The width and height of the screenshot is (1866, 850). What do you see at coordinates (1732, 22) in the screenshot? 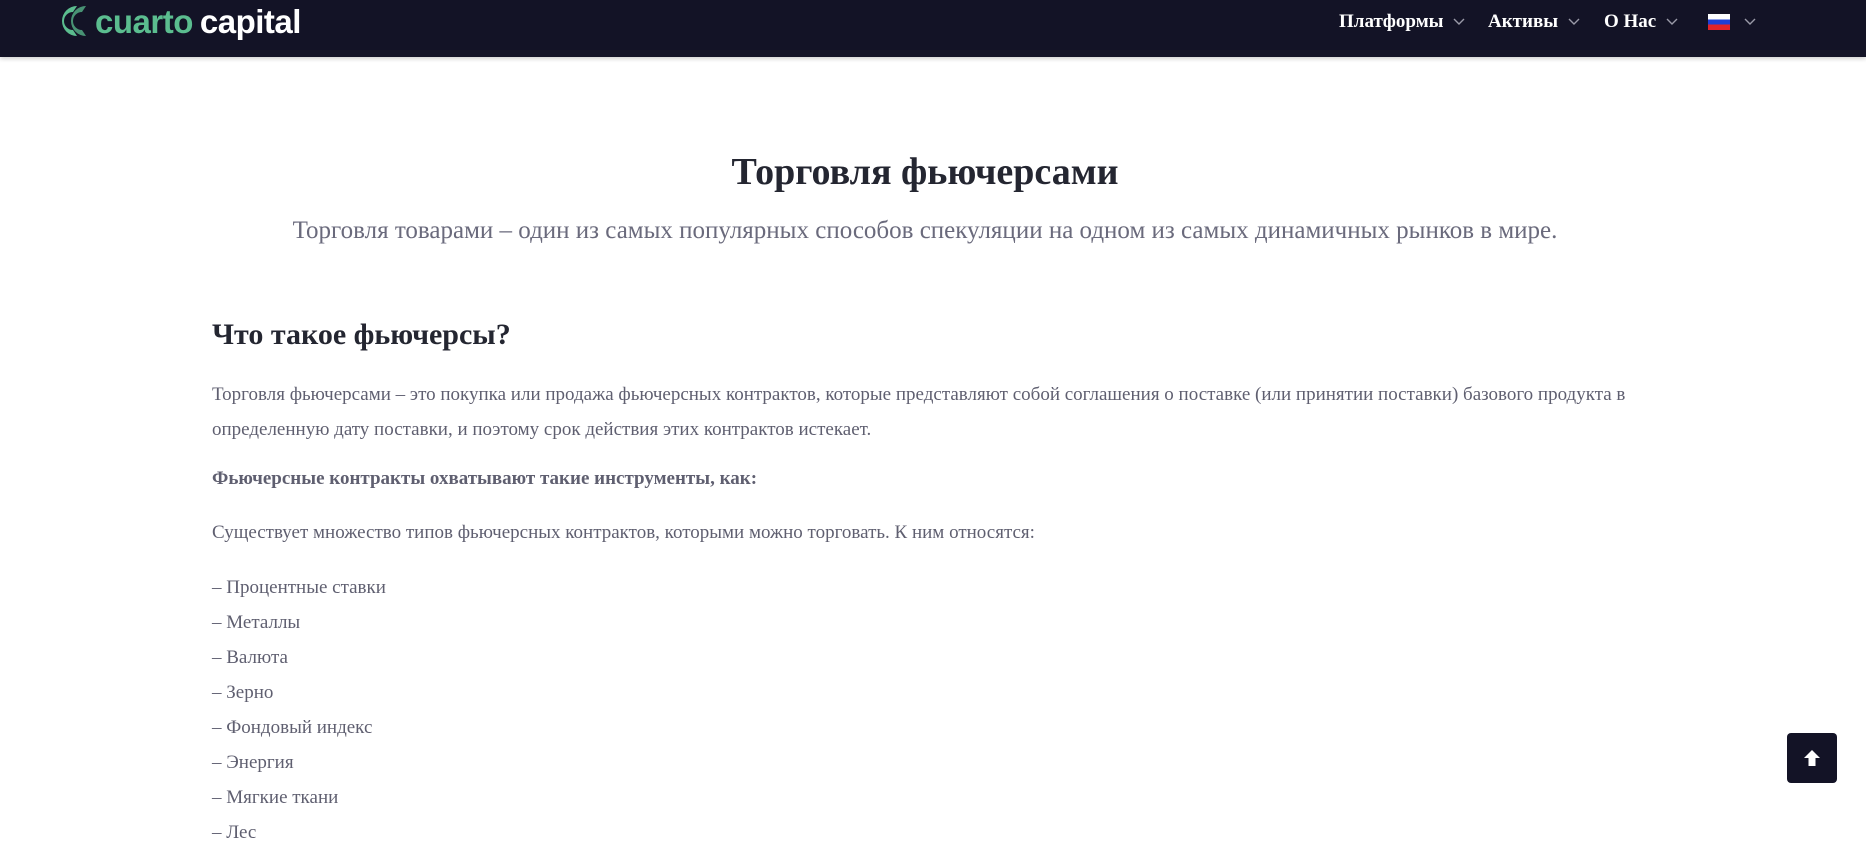
I see `language-selector` at bounding box center [1732, 22].